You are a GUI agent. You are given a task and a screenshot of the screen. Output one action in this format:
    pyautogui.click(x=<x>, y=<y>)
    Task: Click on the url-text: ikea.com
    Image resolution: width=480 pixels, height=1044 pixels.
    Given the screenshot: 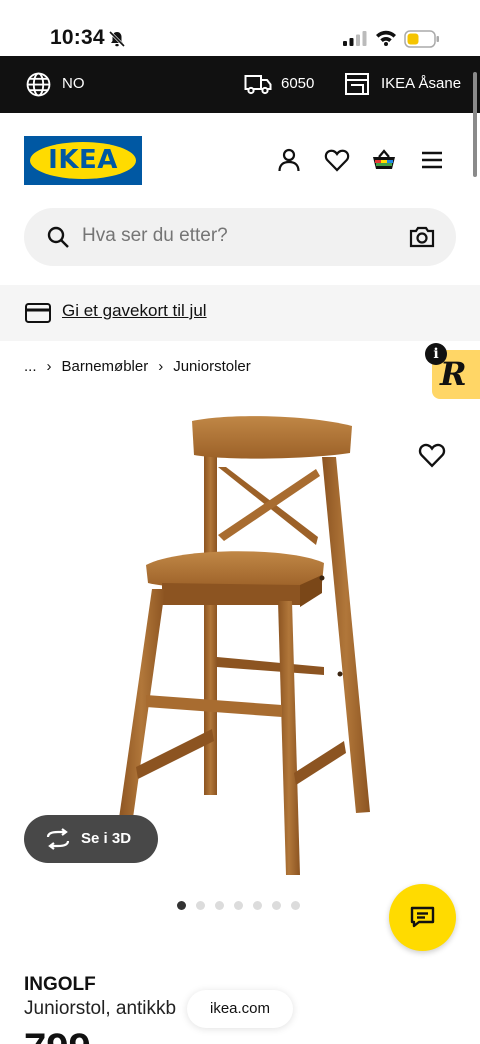 What is the action you would take?
    pyautogui.click(x=240, y=1008)
    